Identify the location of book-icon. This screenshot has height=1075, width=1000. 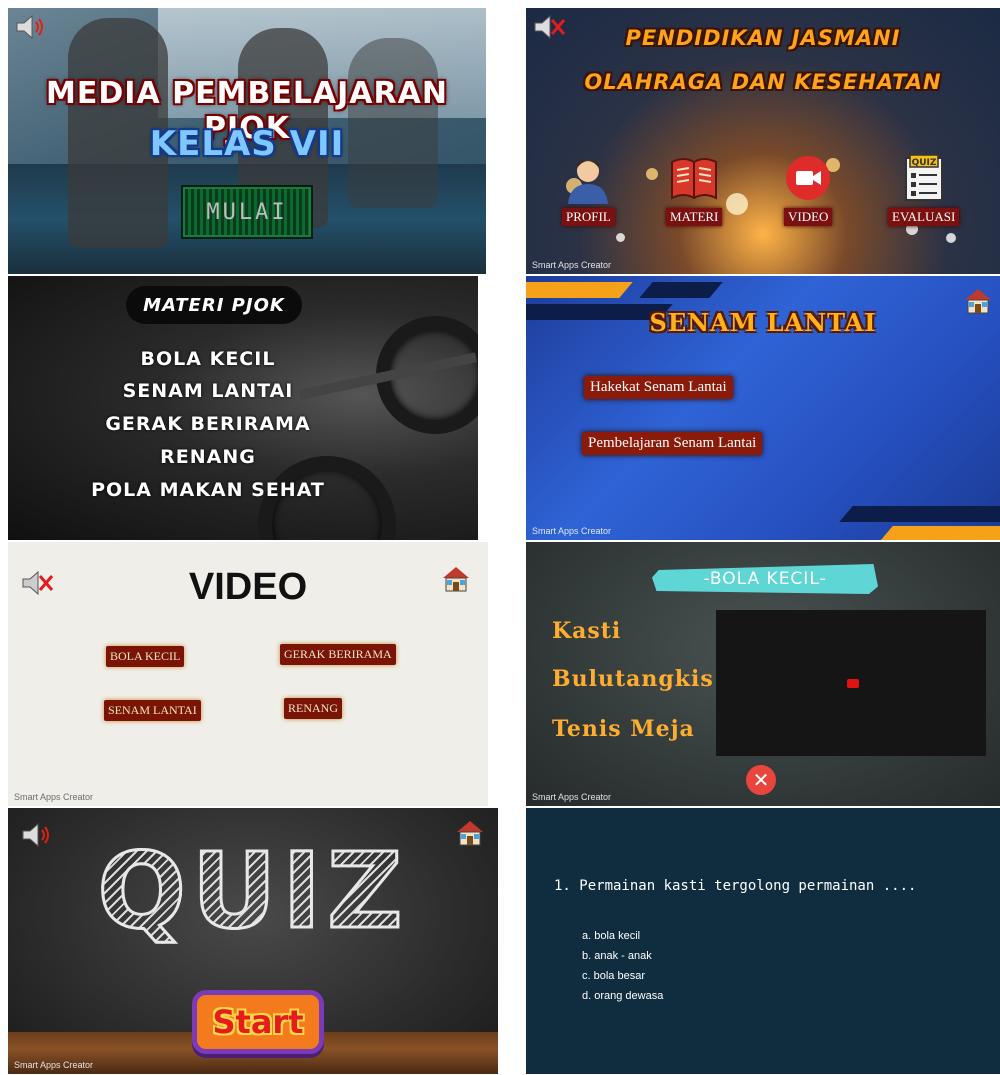
(694, 179).